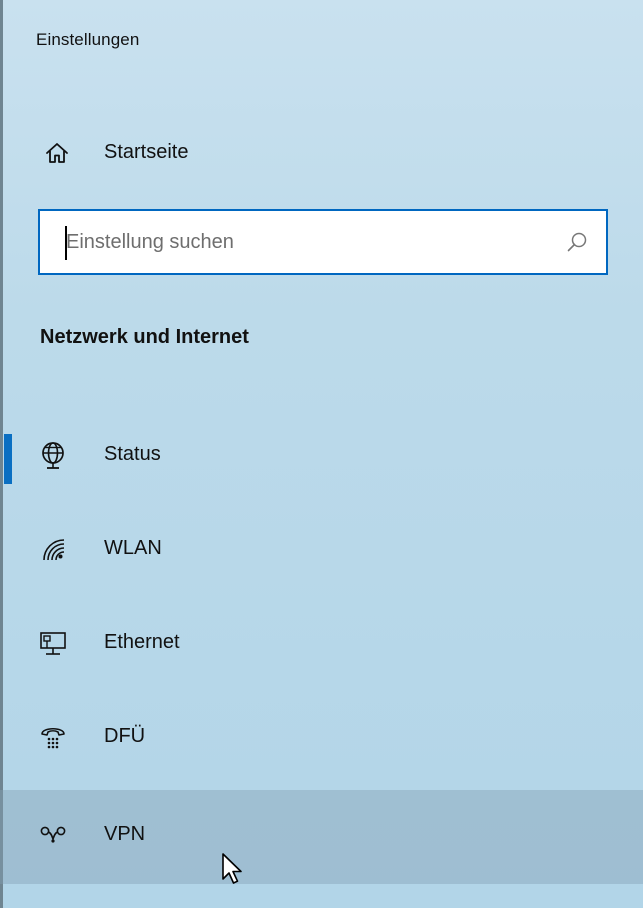  What do you see at coordinates (53, 455) in the screenshot?
I see `globe-icon` at bounding box center [53, 455].